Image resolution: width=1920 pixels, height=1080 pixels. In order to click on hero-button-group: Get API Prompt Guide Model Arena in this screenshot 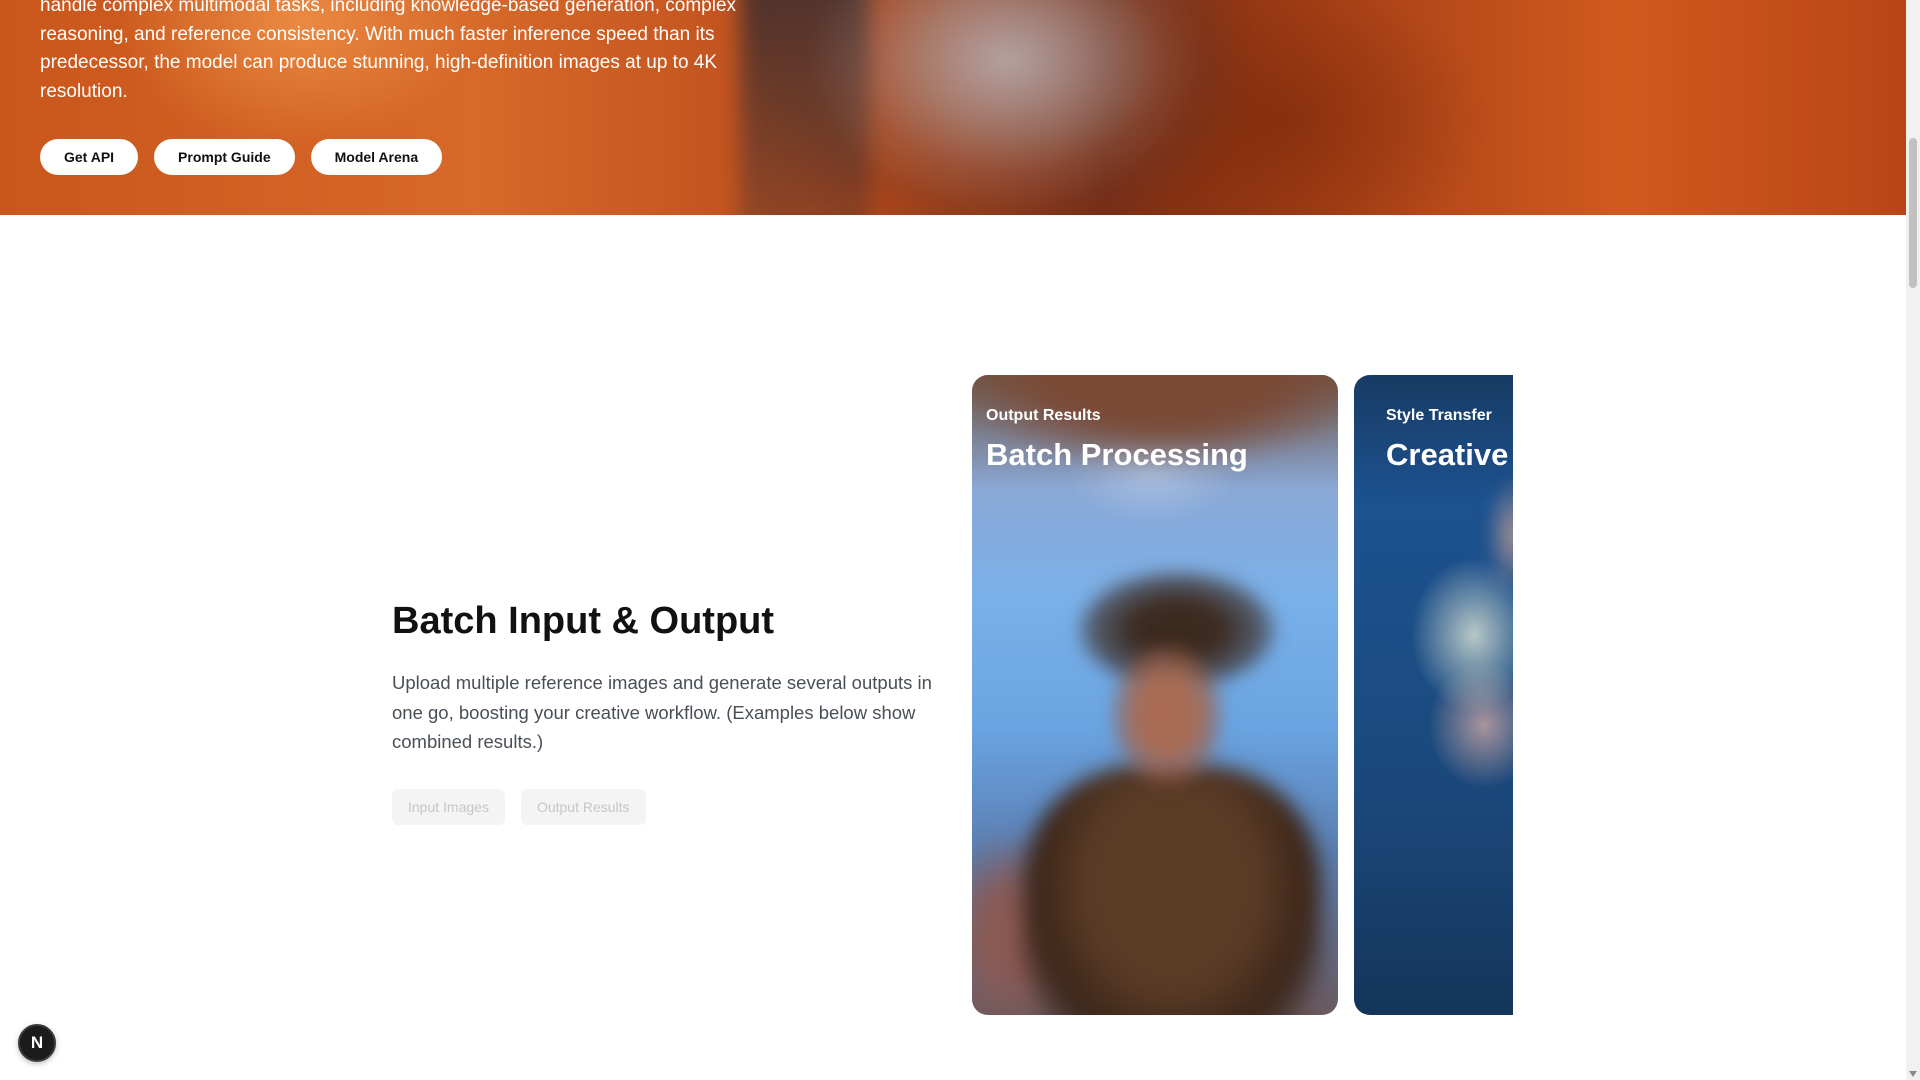, I will do `click(241, 157)`.